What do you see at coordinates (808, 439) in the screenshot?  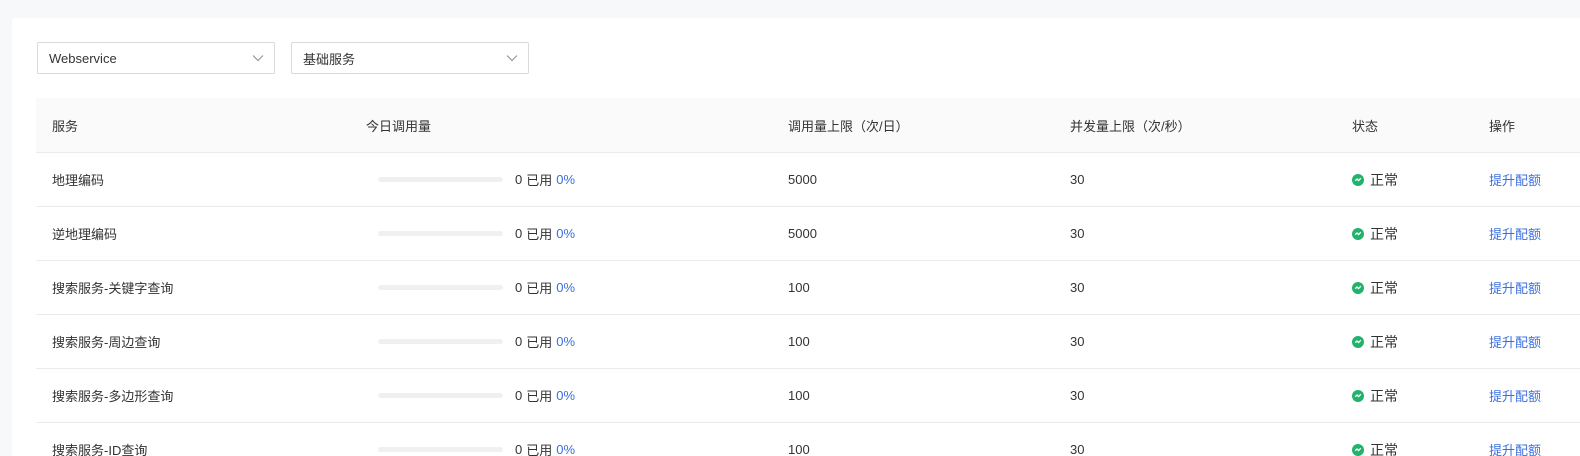 I see `table-row: 搜索服务-ID查询 0 已用 0% 100 30 正常 提升配额` at bounding box center [808, 439].